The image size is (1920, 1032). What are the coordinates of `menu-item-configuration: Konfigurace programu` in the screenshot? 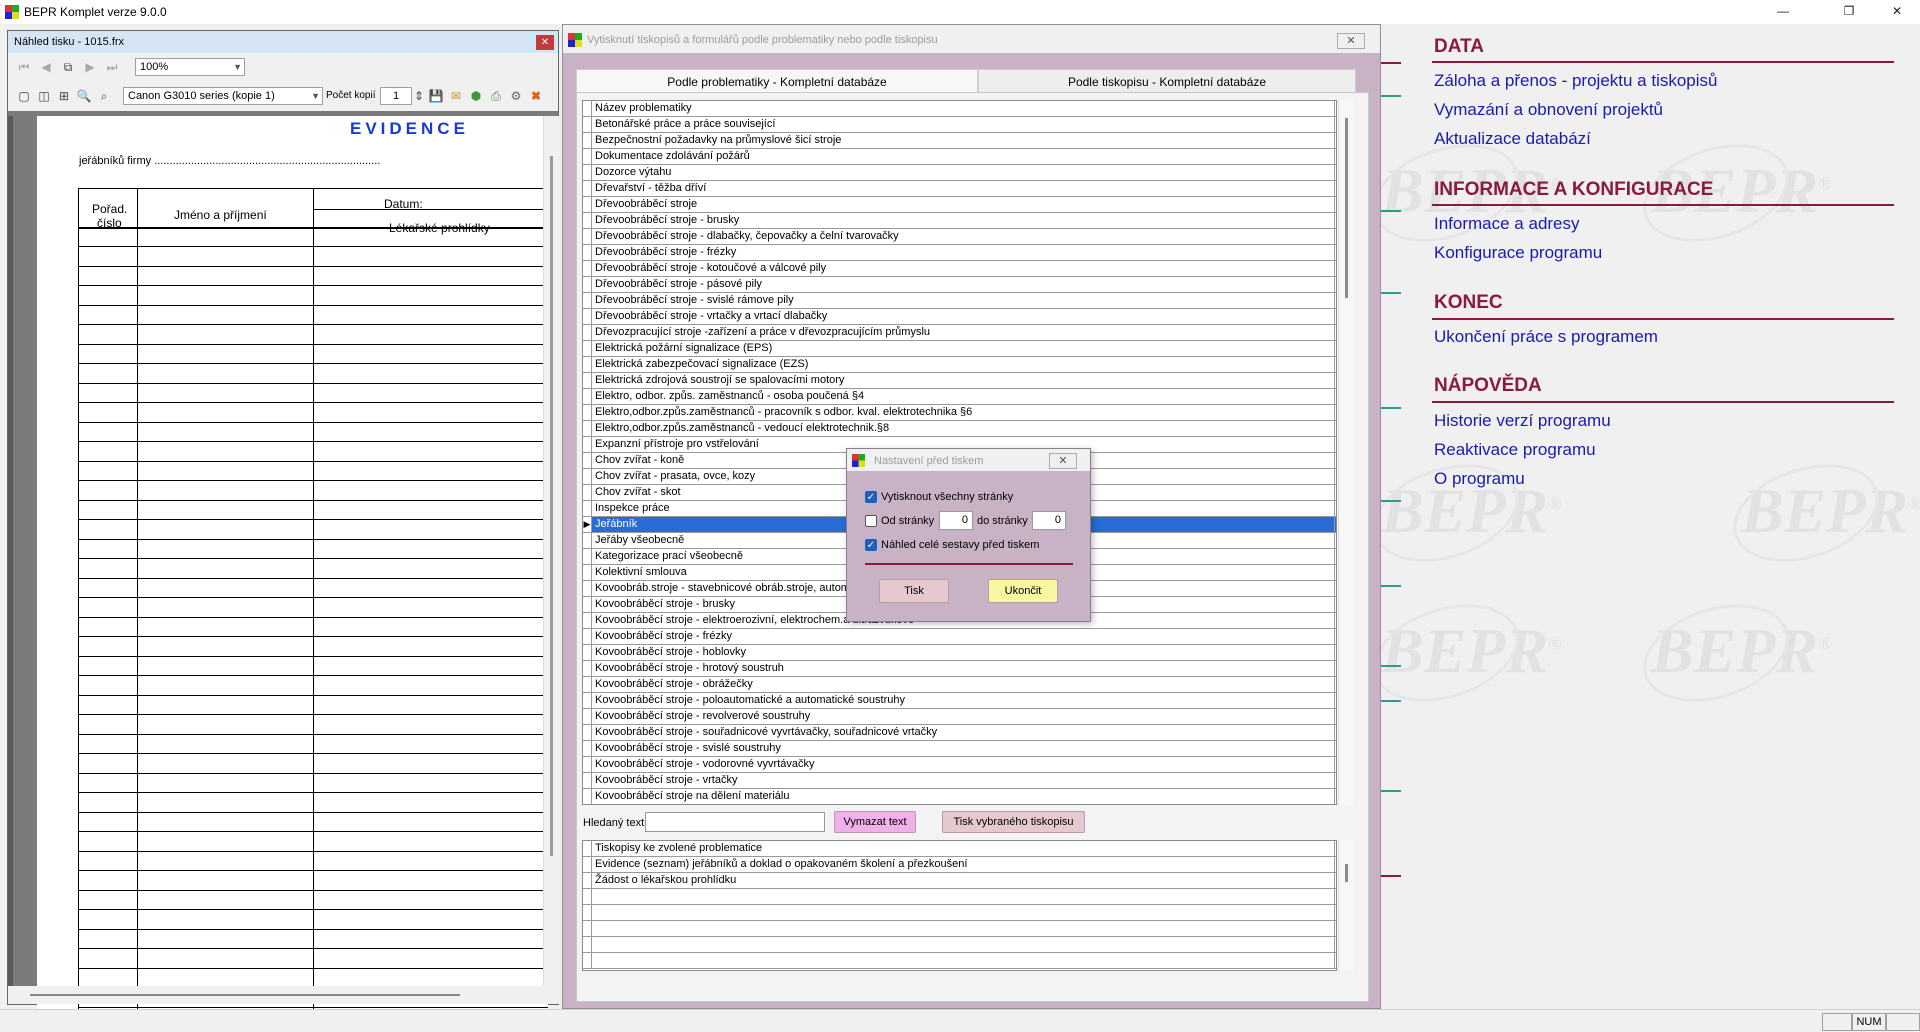 It's located at (1518, 253).